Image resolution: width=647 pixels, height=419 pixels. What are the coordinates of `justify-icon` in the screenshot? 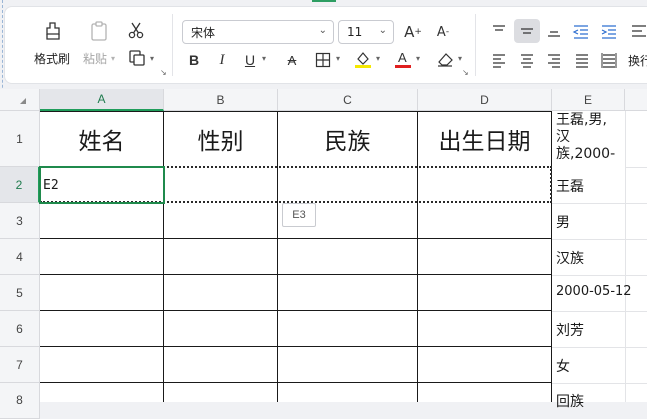 It's located at (582, 60).